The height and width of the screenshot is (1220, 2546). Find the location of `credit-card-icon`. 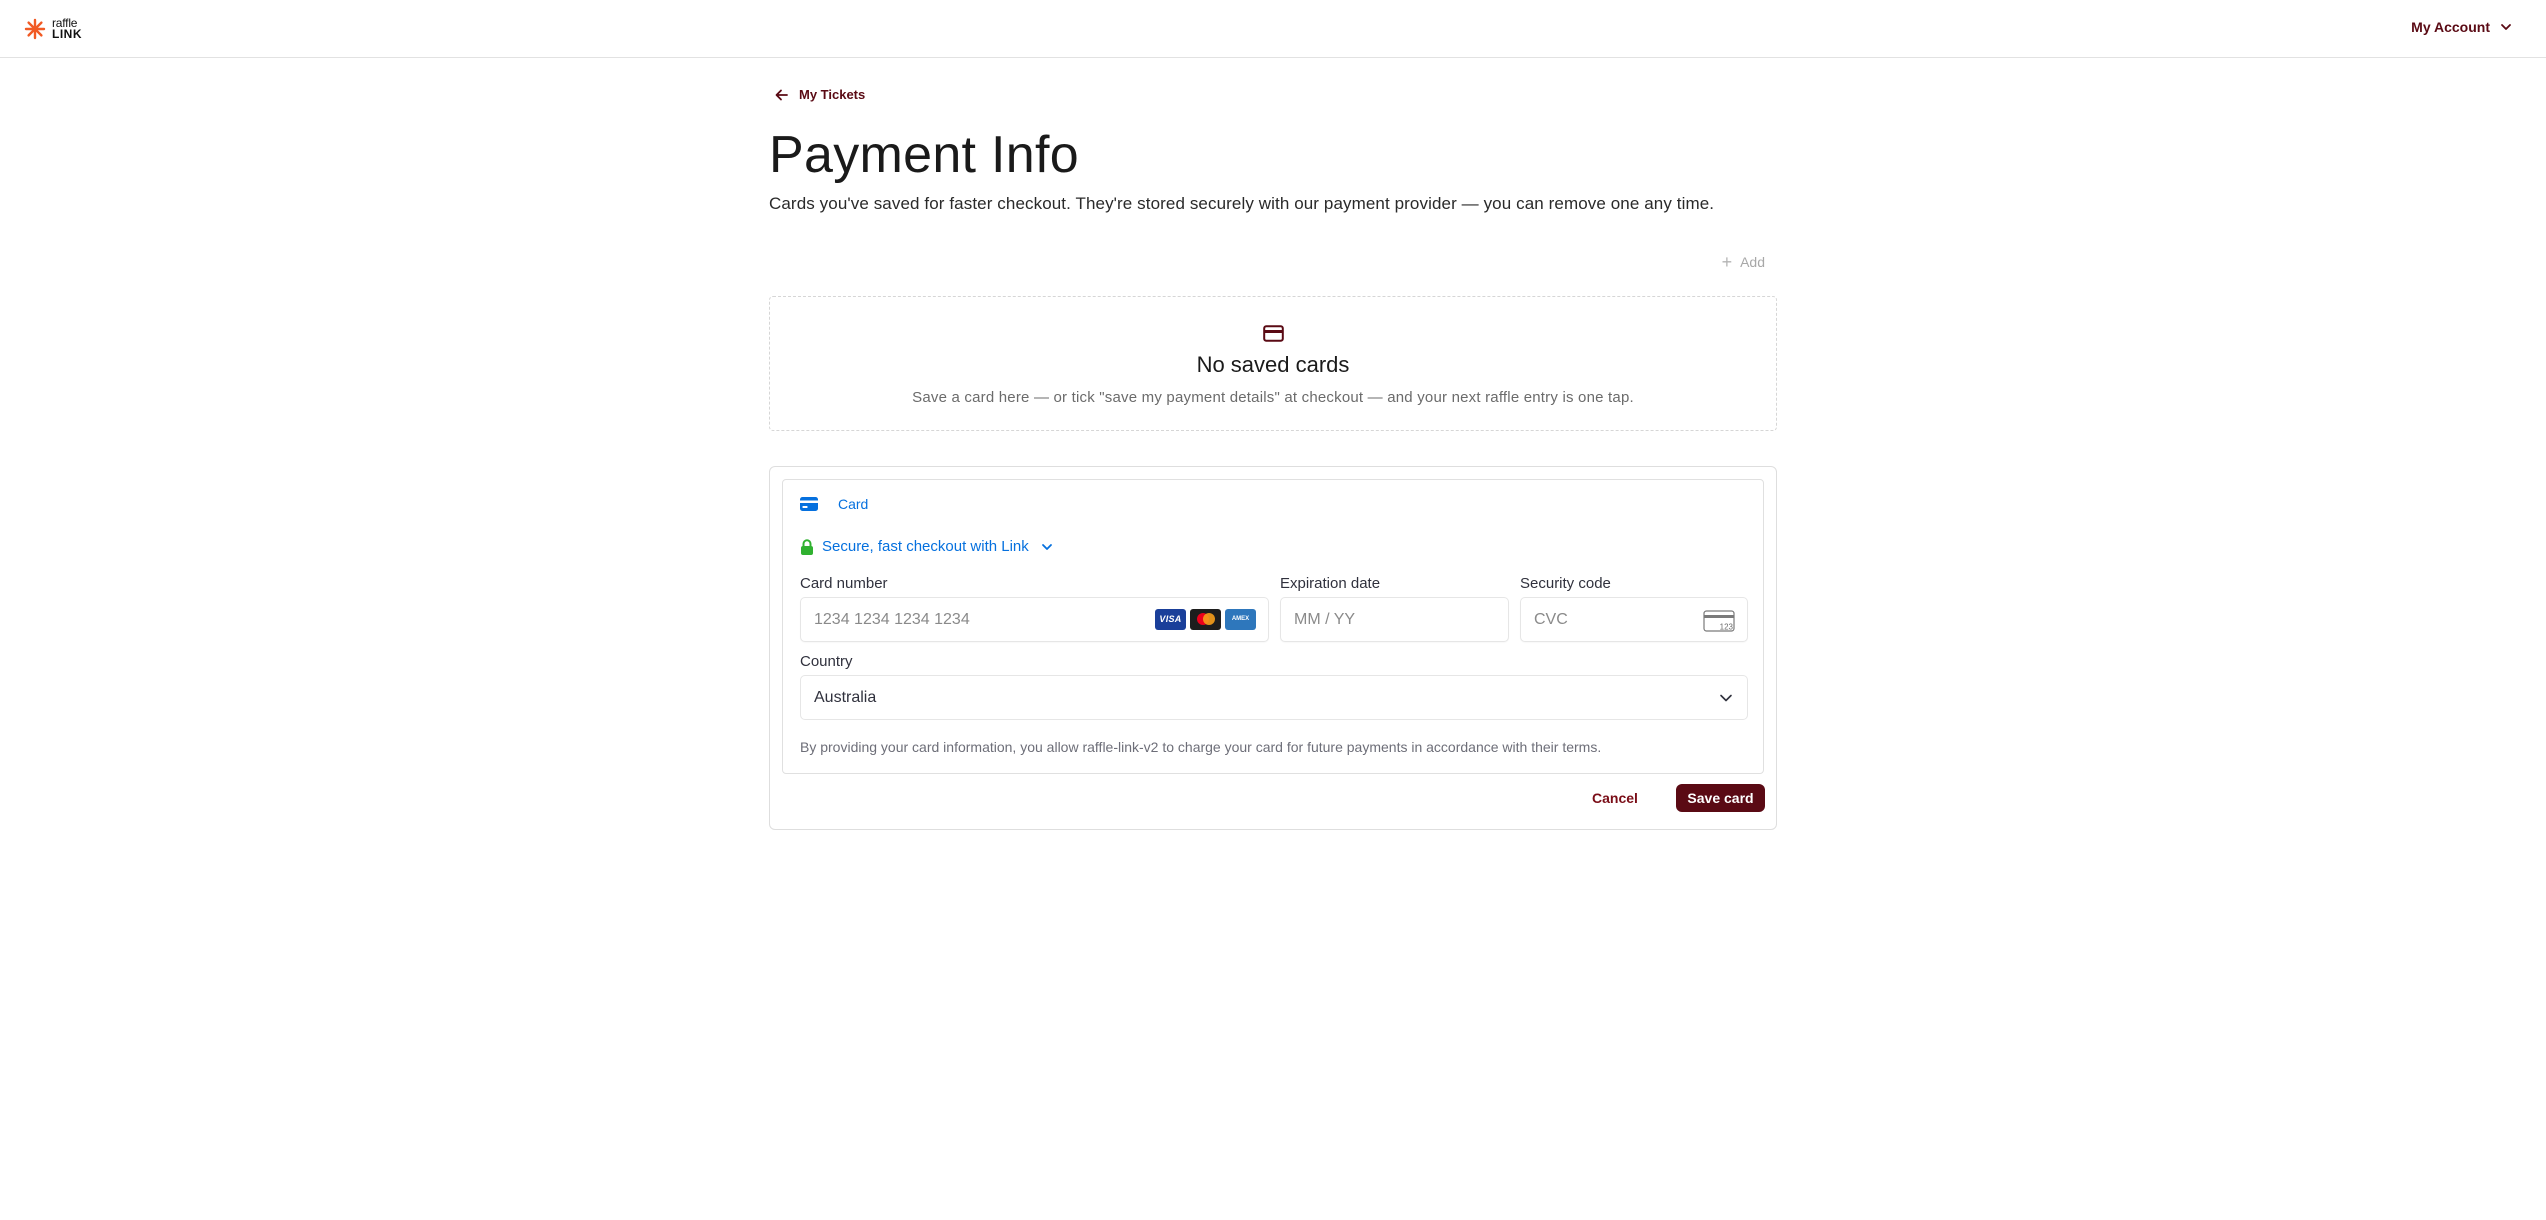

credit-card-icon is located at coordinates (1273, 333).